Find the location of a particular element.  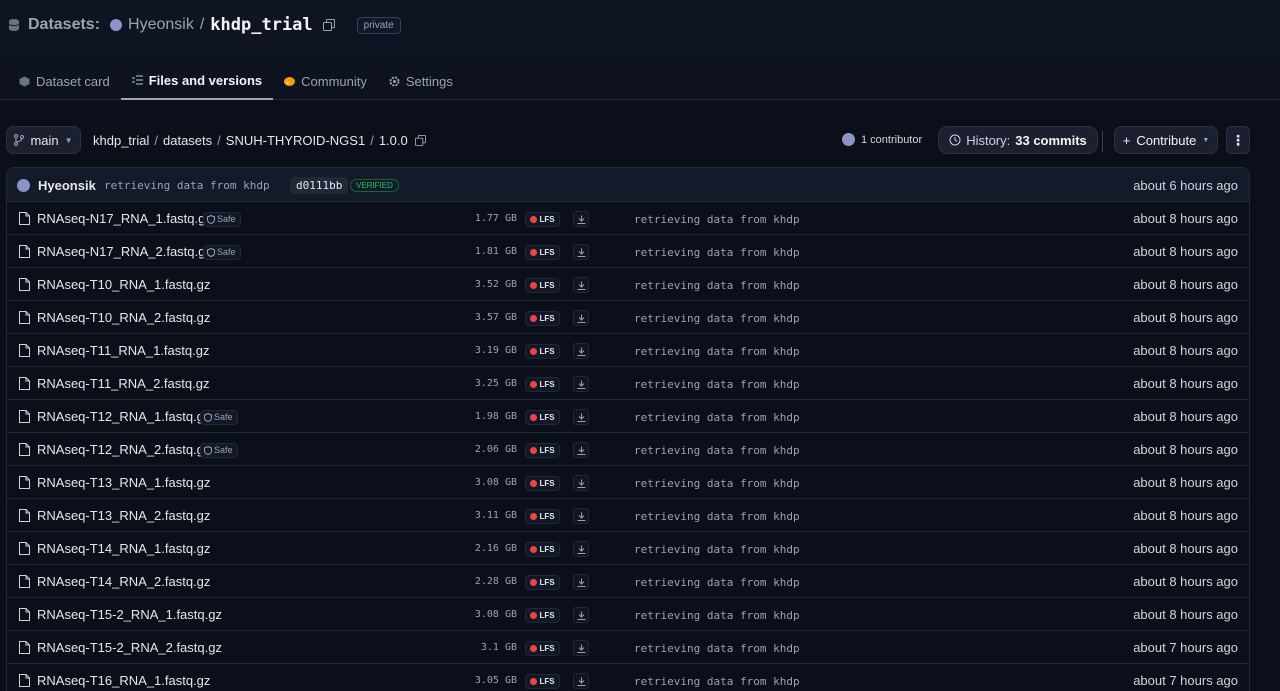

file-name-link: RNAseq-T13_RNA_1.fastq.gz is located at coordinates (123, 482).